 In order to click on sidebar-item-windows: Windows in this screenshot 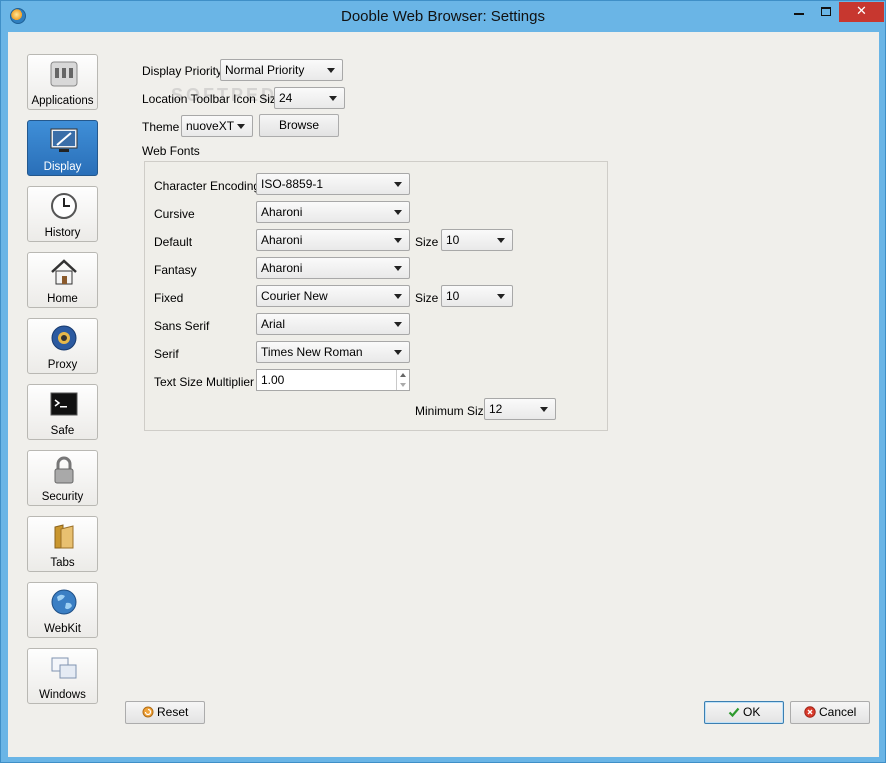, I will do `click(62, 676)`.